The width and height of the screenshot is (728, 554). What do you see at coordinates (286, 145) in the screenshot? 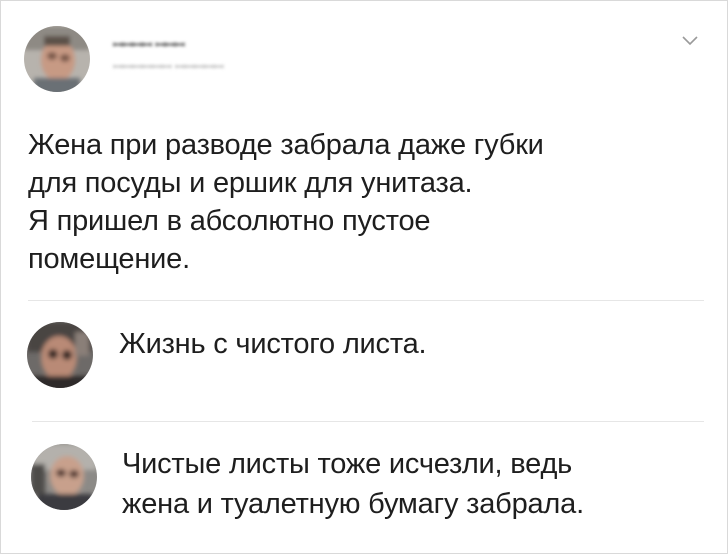
I see `post-text-line: Жена при разводе забрала даже губки` at bounding box center [286, 145].